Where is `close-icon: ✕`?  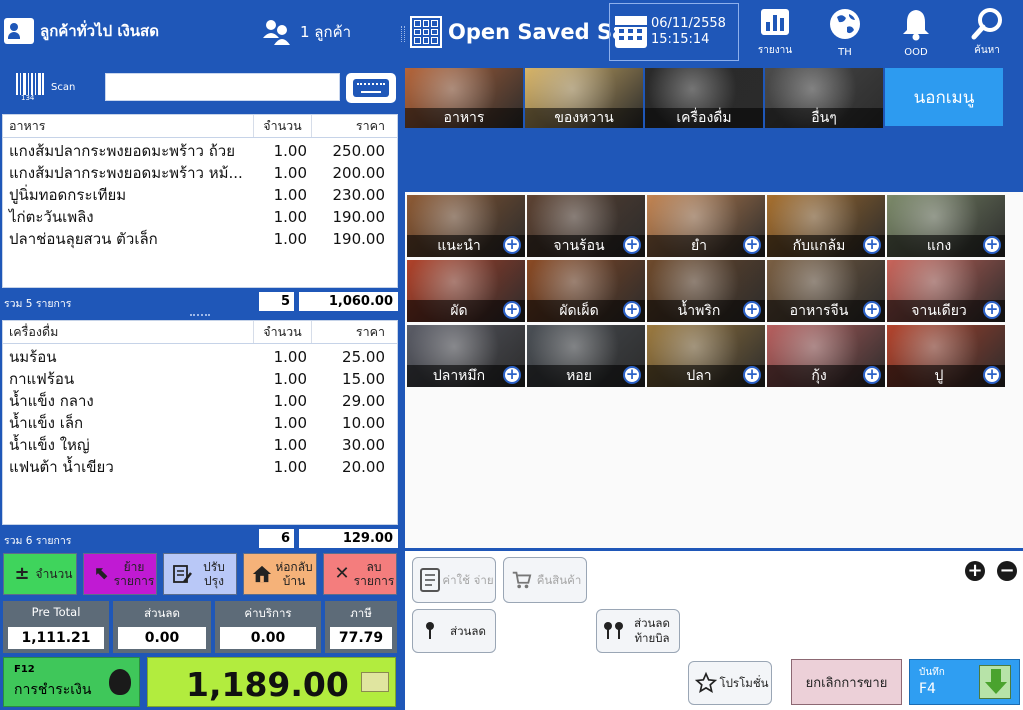
close-icon: ✕ is located at coordinates (342, 573).